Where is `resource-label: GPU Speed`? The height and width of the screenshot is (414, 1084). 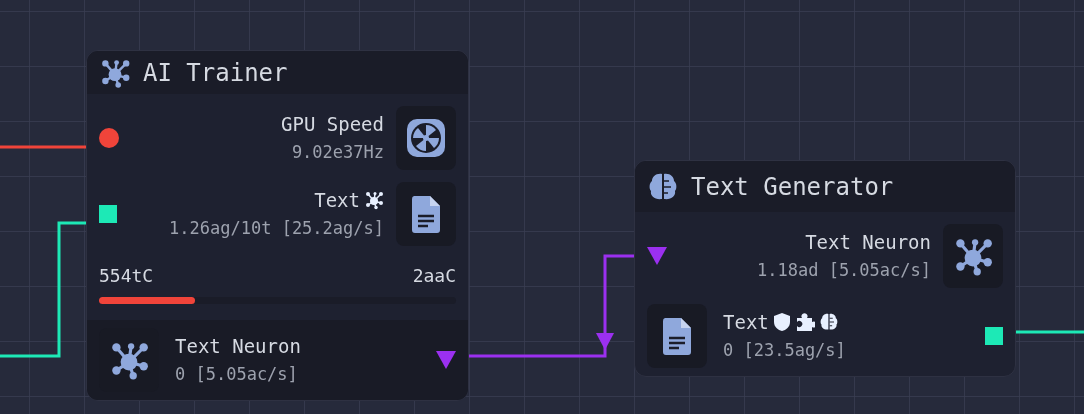 resource-label: GPU Speed is located at coordinates (332, 124).